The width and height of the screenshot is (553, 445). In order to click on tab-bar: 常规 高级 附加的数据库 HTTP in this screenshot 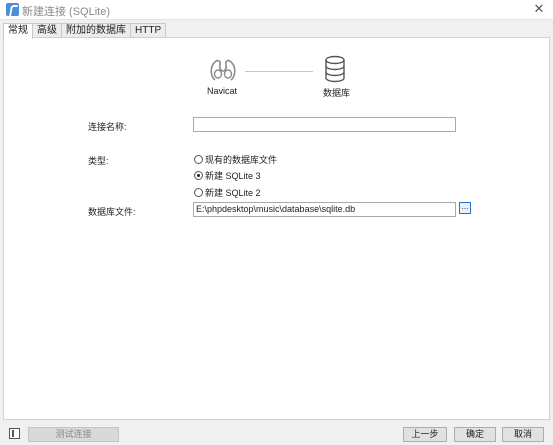, I will do `click(85, 31)`.